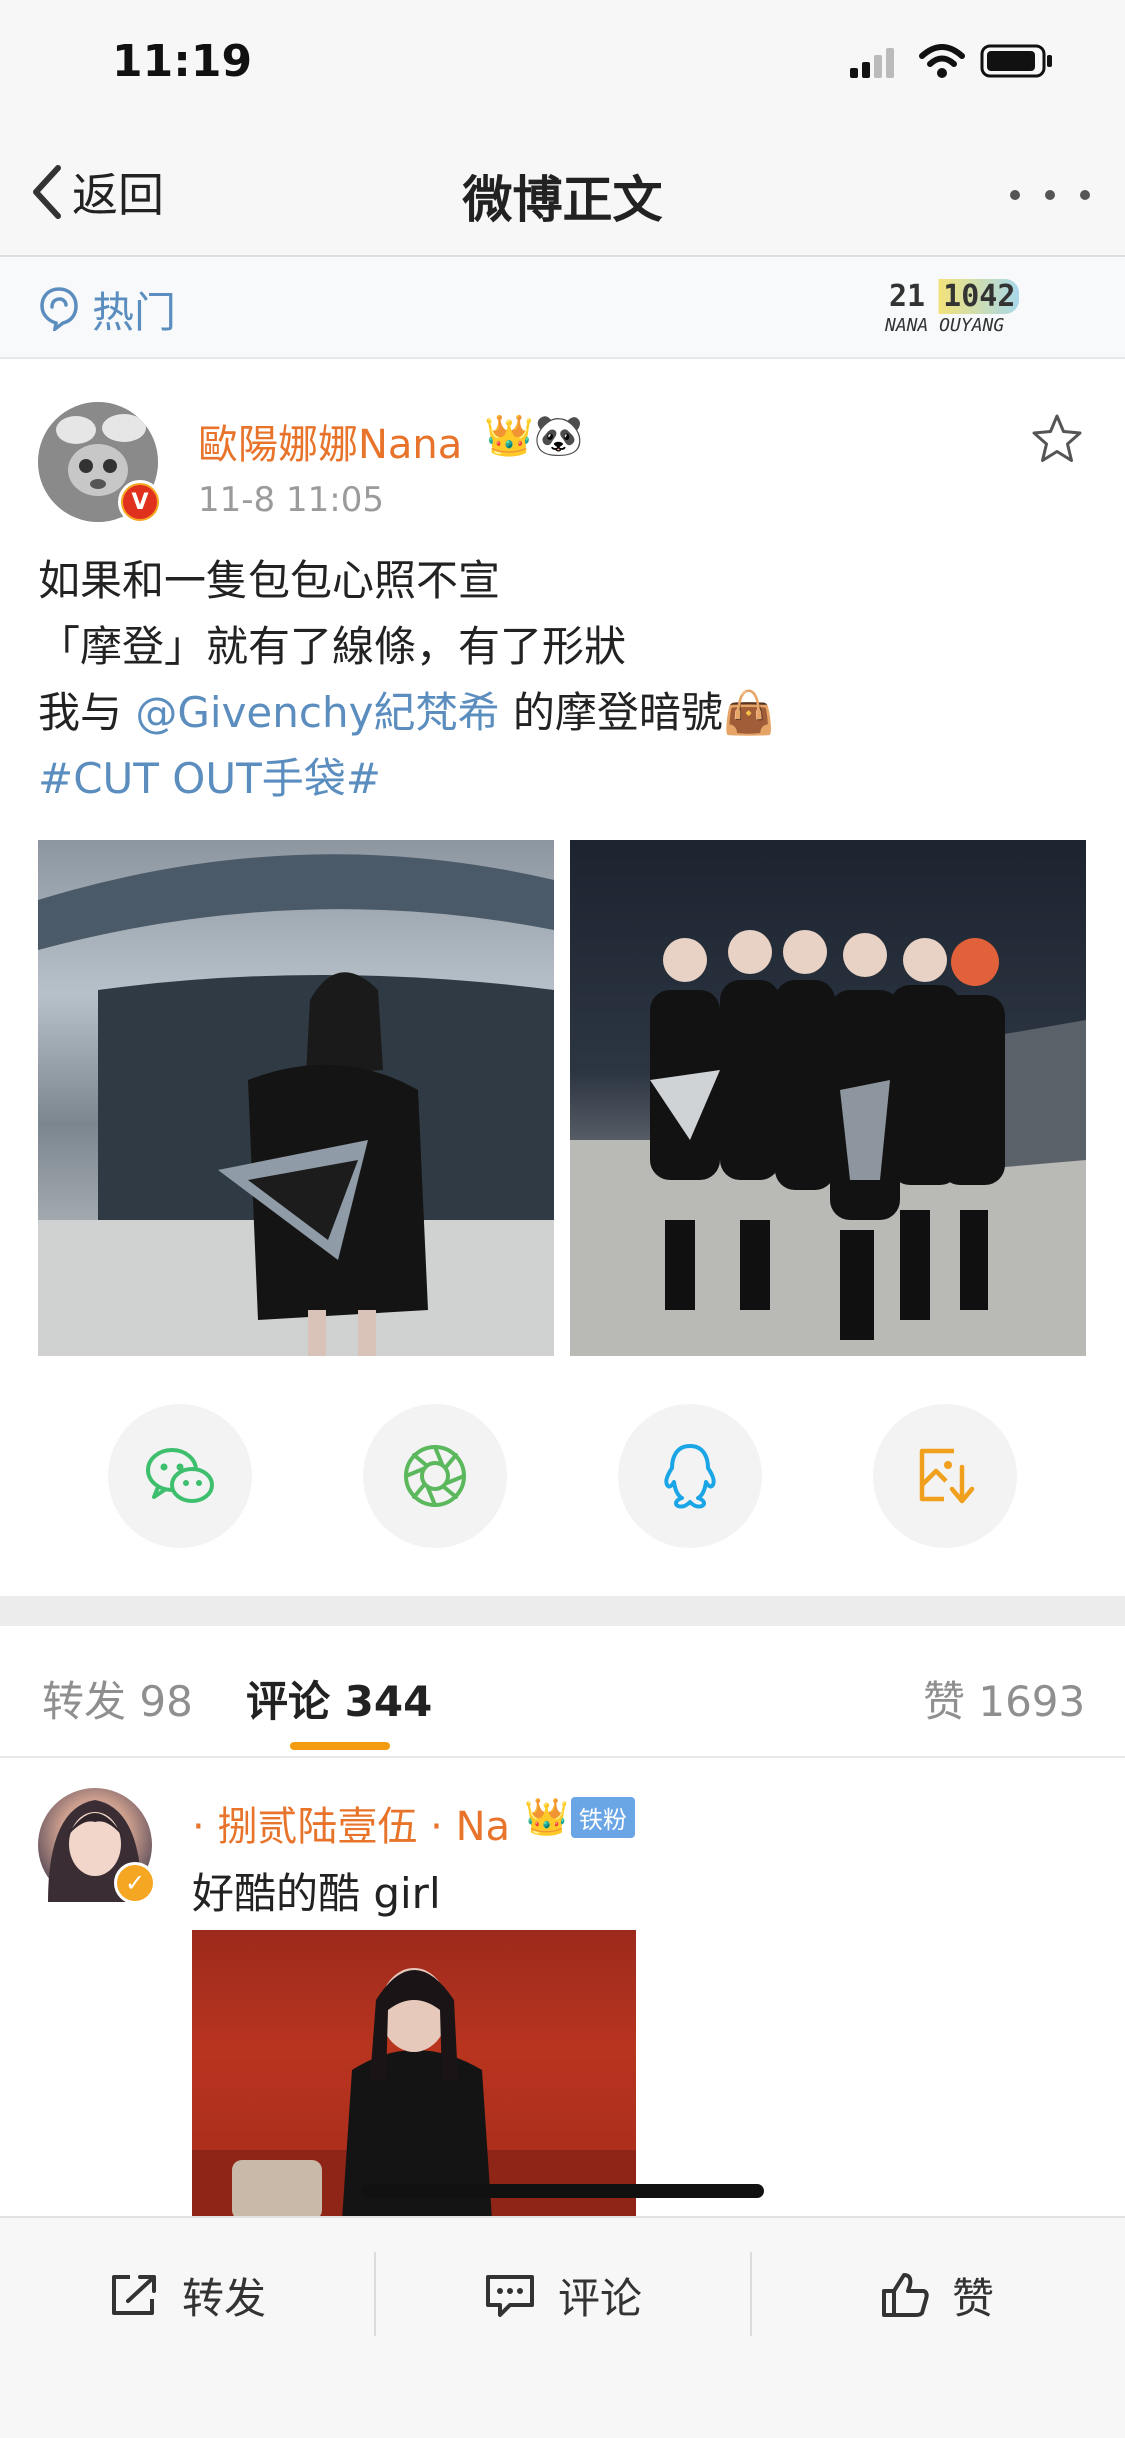  What do you see at coordinates (562, 200) in the screenshot?
I see `page-title: 微博正文` at bounding box center [562, 200].